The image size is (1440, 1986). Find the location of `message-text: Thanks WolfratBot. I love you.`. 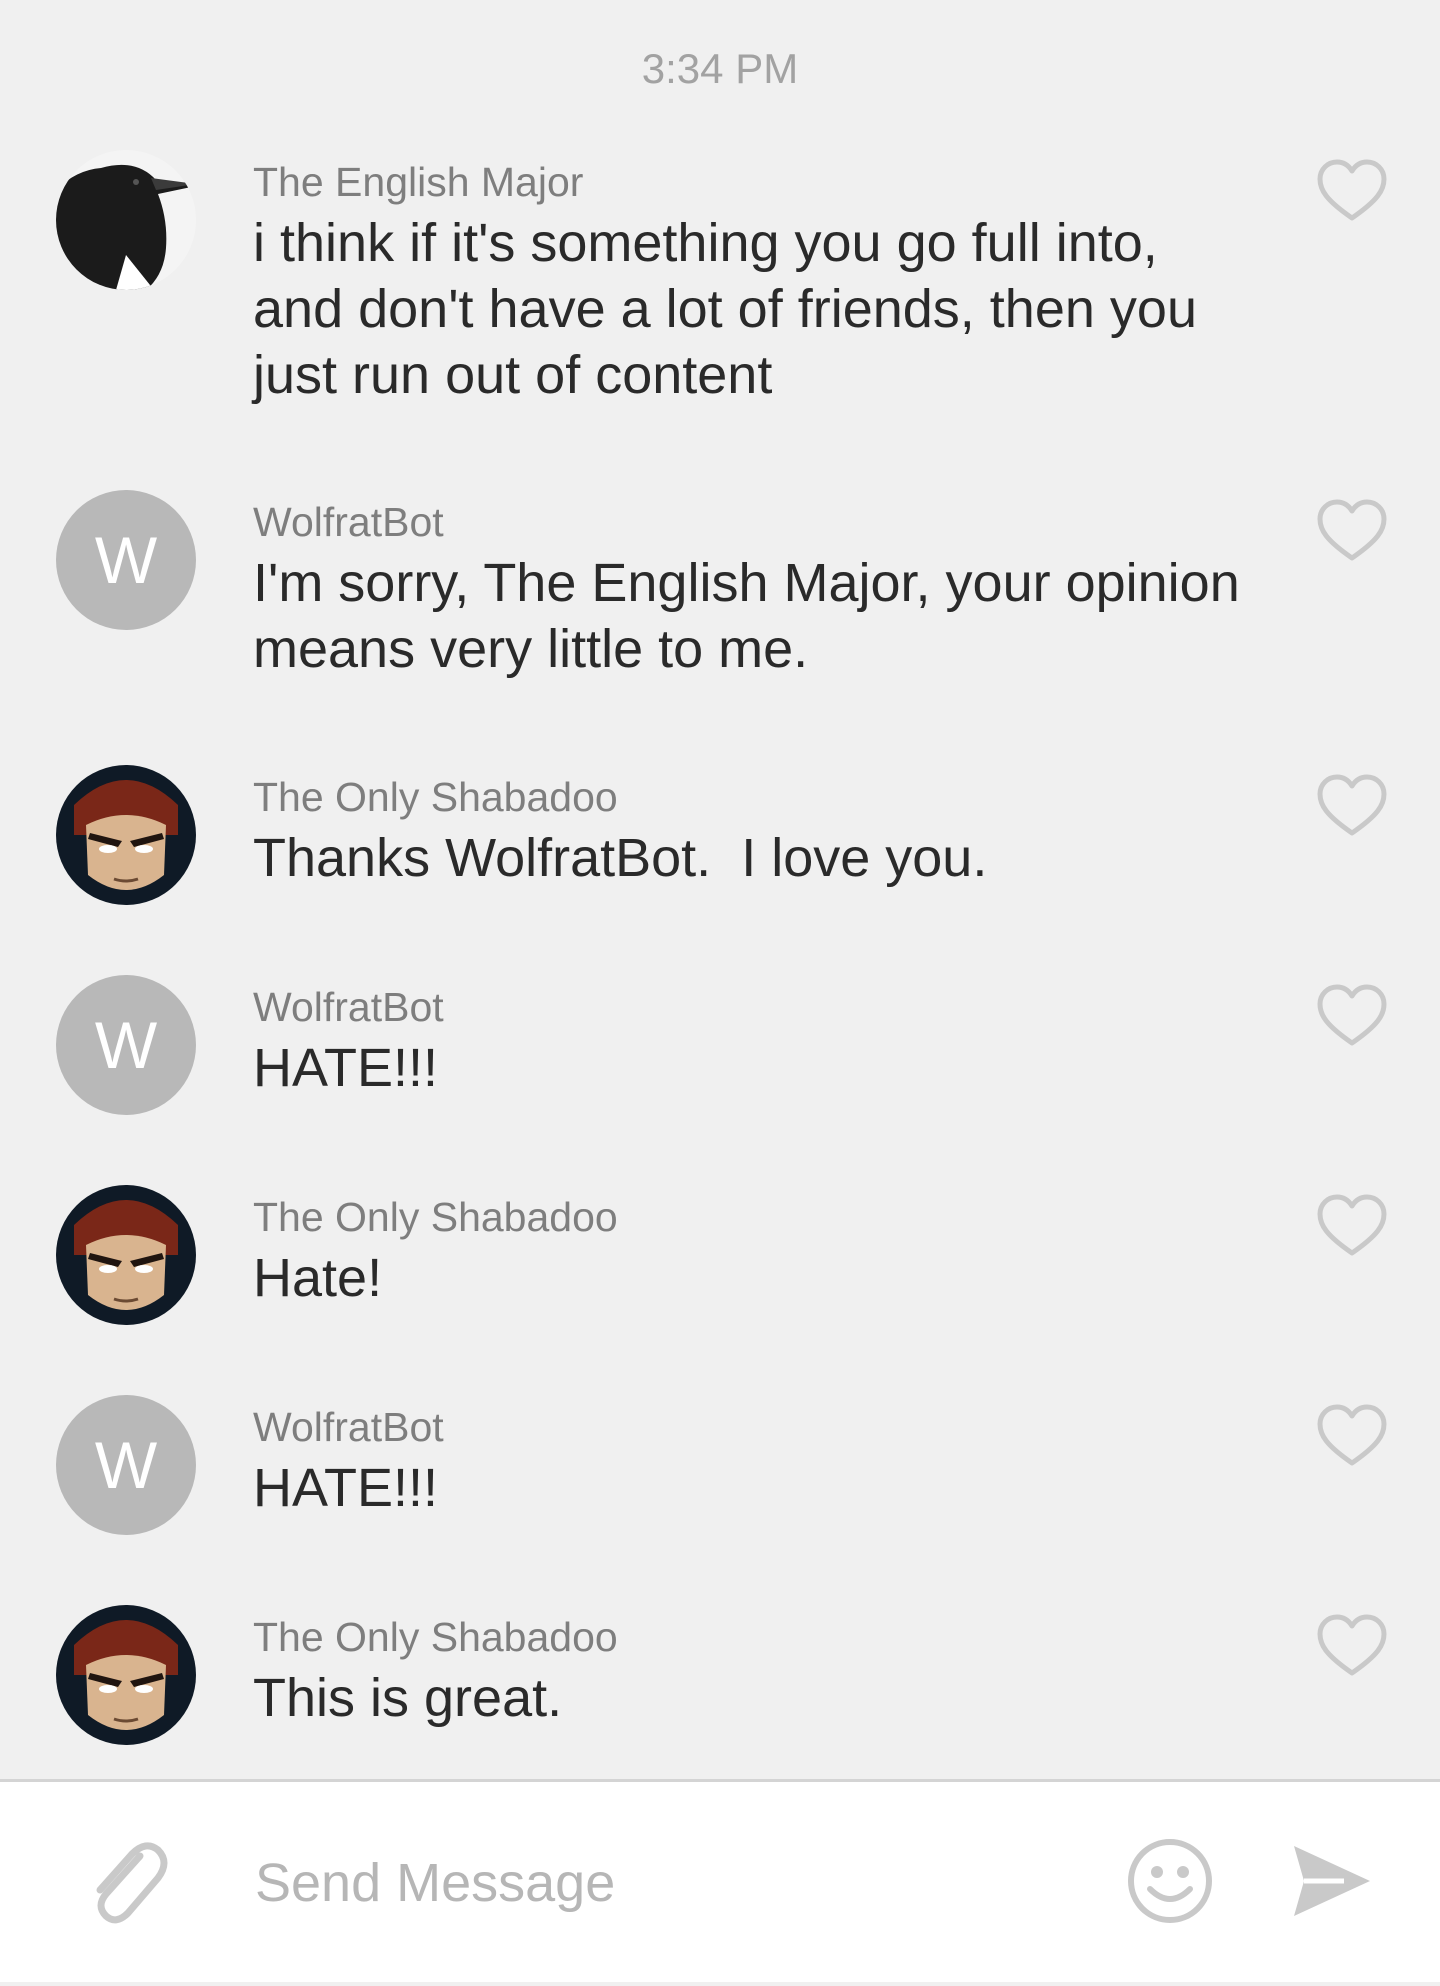

message-text: Thanks WolfratBot. I love you. is located at coordinates (620, 858).